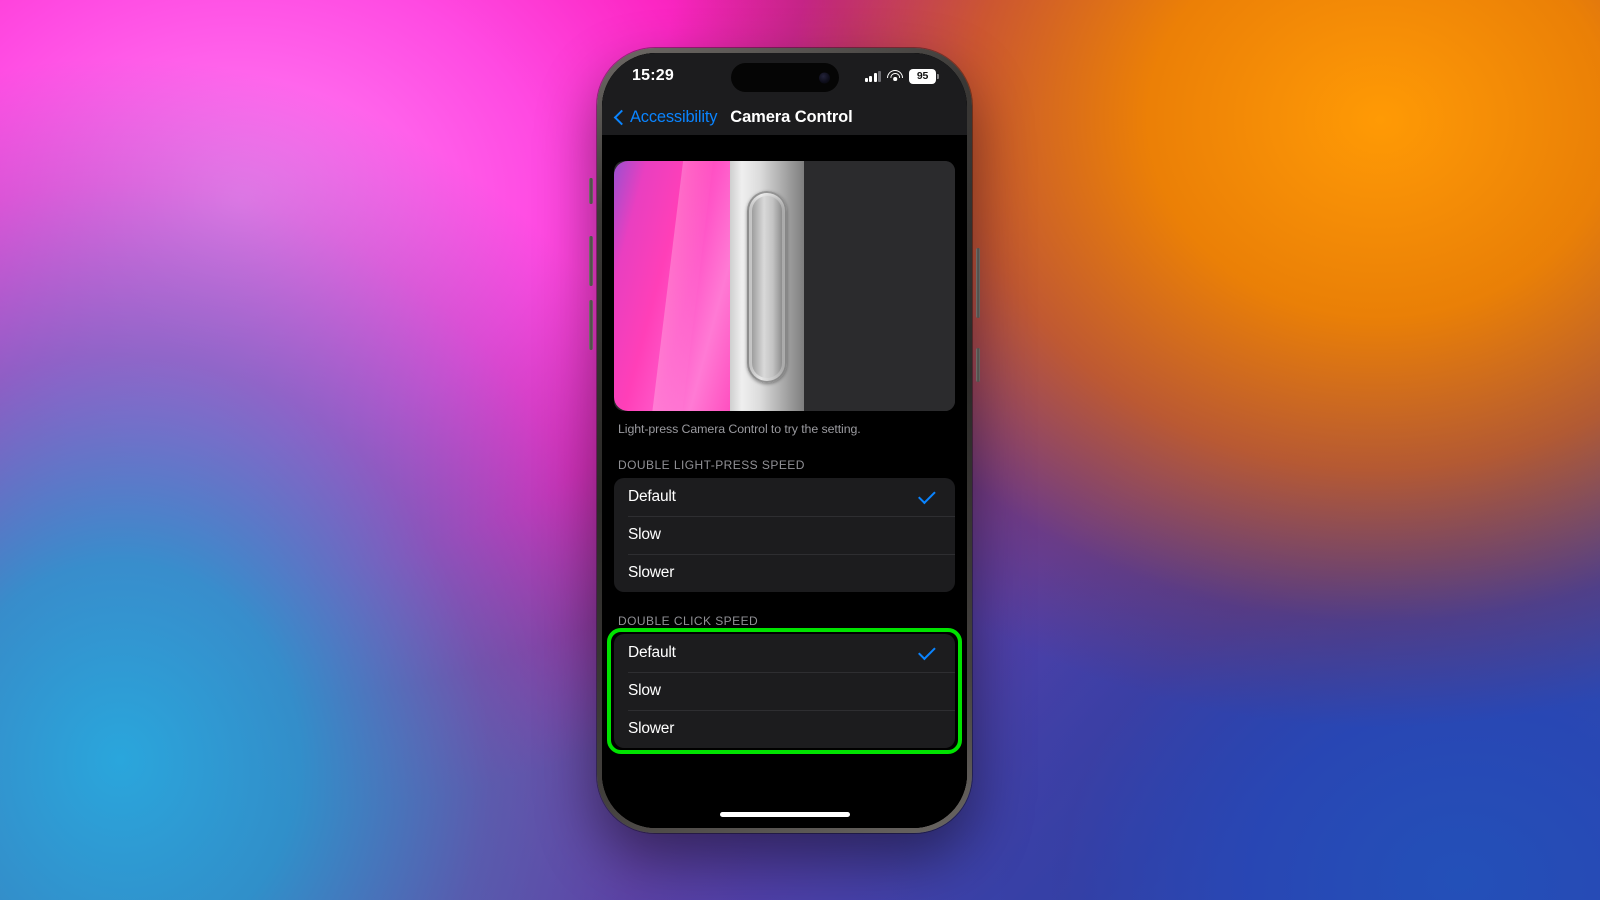 This screenshot has width=1600, height=900. What do you see at coordinates (978, 283) in the screenshot?
I see `power-button` at bounding box center [978, 283].